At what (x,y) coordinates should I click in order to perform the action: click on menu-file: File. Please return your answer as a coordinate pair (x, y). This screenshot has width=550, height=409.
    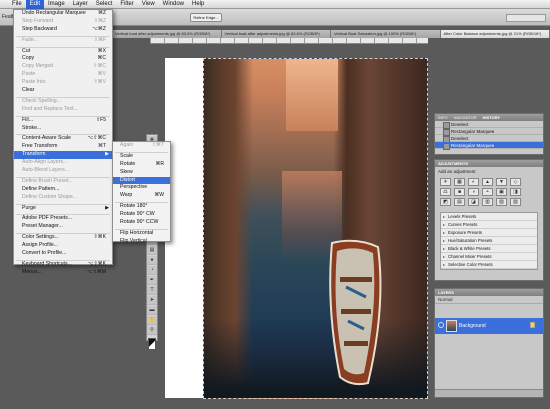
    Looking at the image, I should click on (17, 4).